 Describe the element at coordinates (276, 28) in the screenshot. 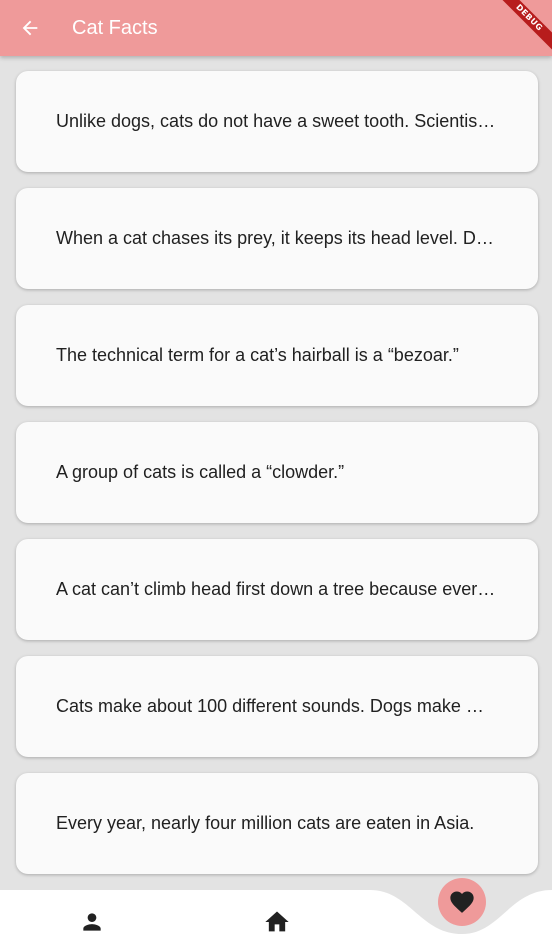

I see `app-bar: Cat Facts` at that location.